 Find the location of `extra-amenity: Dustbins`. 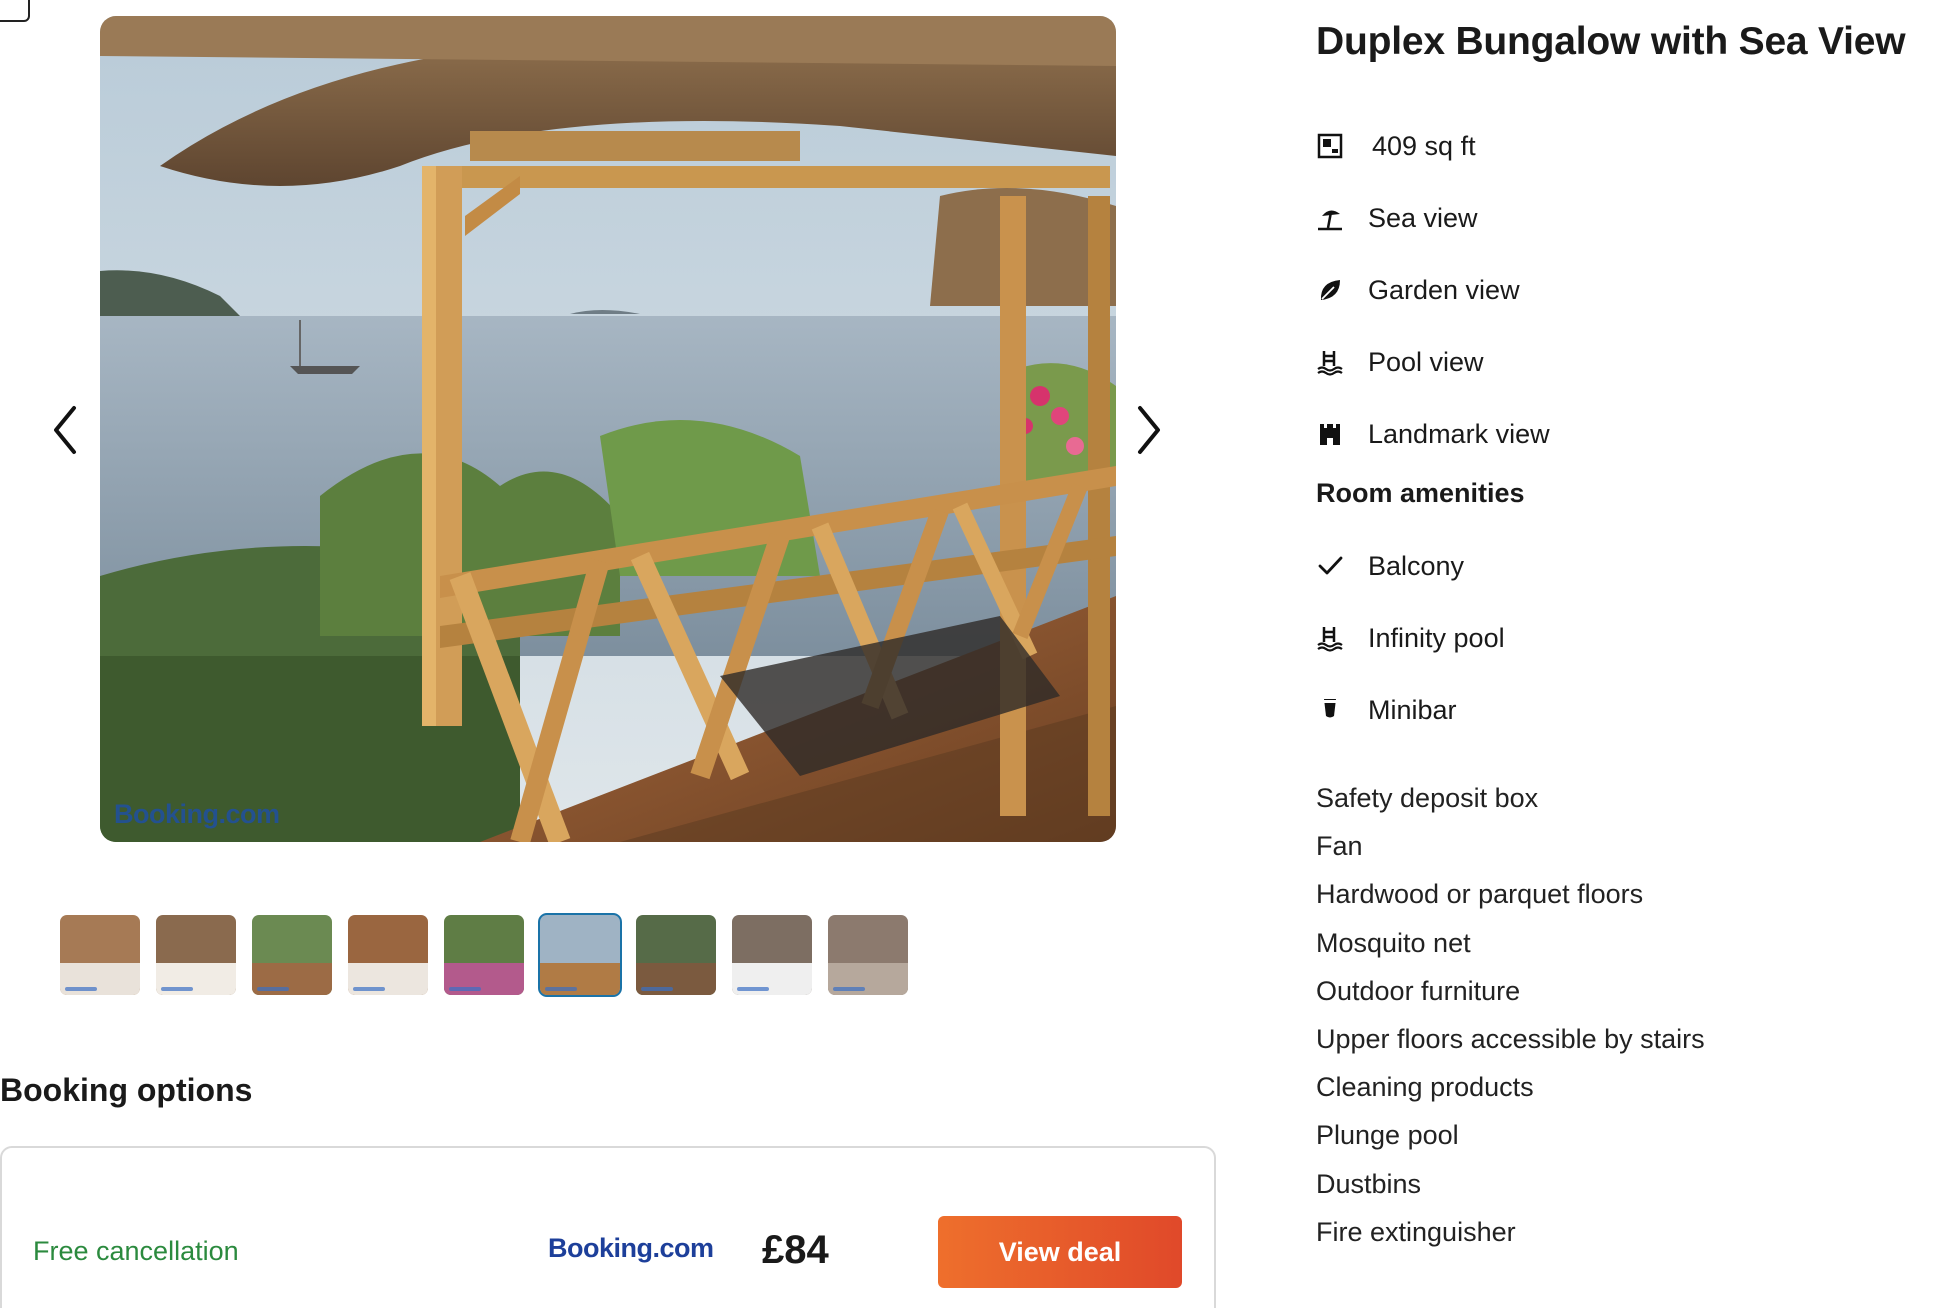

extra-amenity: Dustbins is located at coordinates (1369, 1183).